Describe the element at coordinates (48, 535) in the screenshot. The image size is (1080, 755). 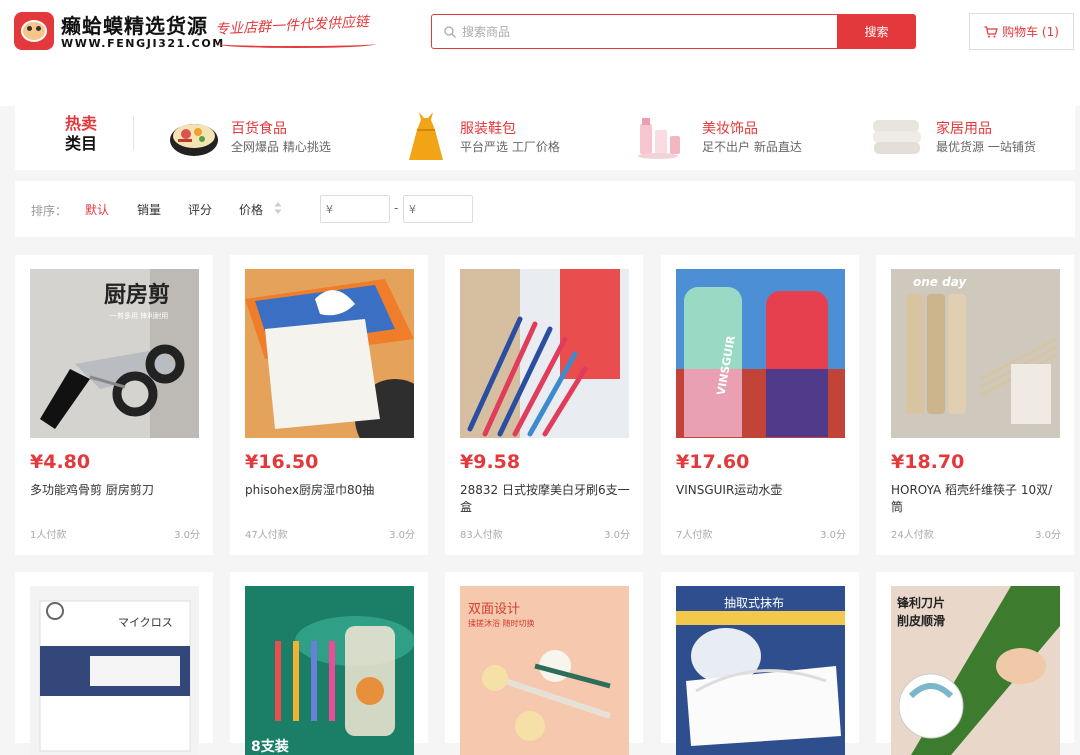
I see `product-sold-count: 1人付款` at that location.